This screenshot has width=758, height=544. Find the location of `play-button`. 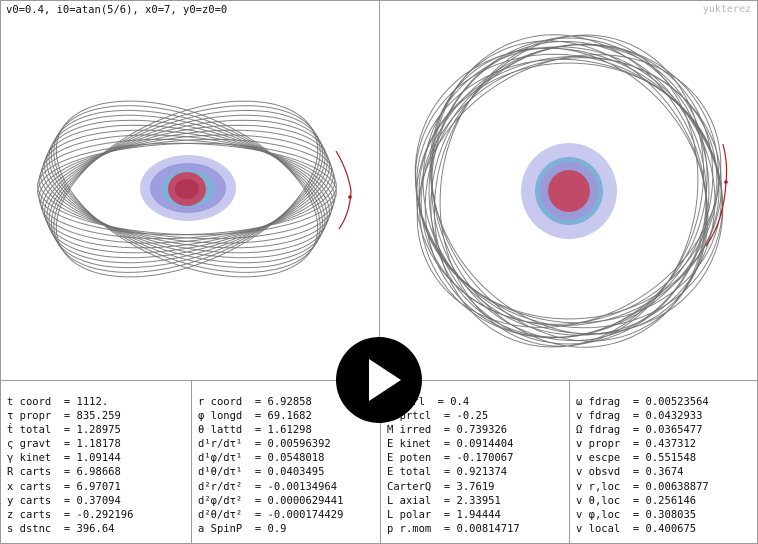

play-button is located at coordinates (379, 380).